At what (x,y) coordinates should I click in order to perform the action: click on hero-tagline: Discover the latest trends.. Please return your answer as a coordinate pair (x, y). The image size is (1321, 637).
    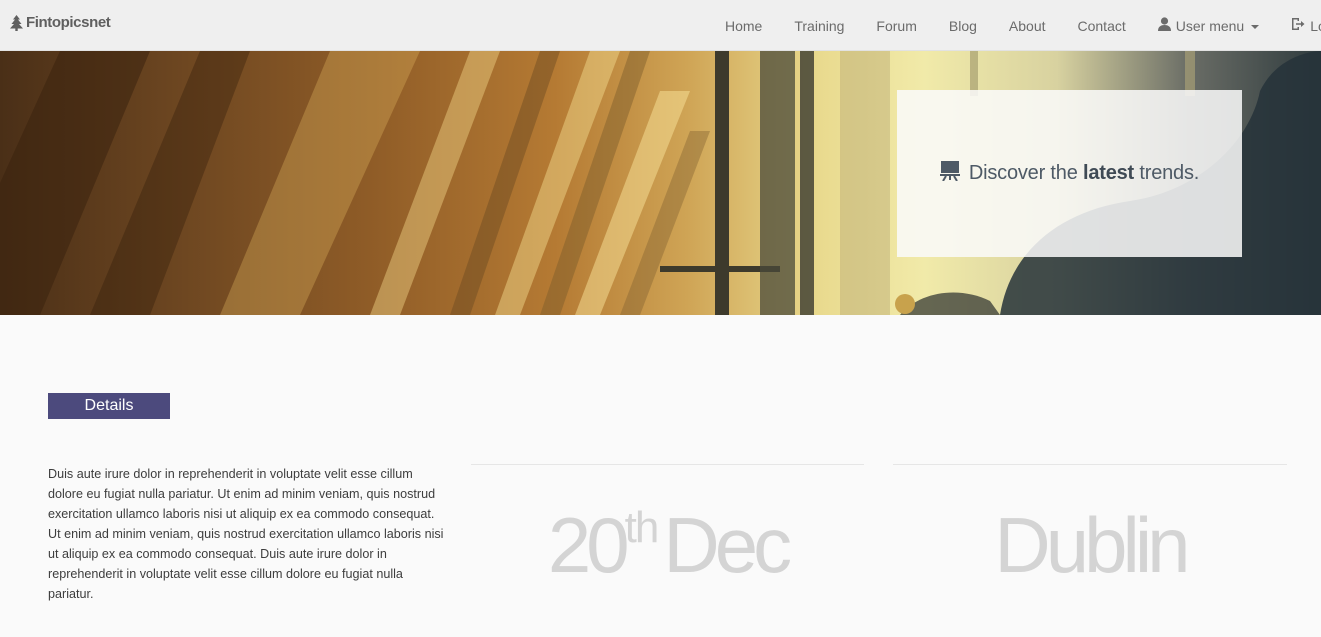
    Looking at the image, I should click on (1084, 173).